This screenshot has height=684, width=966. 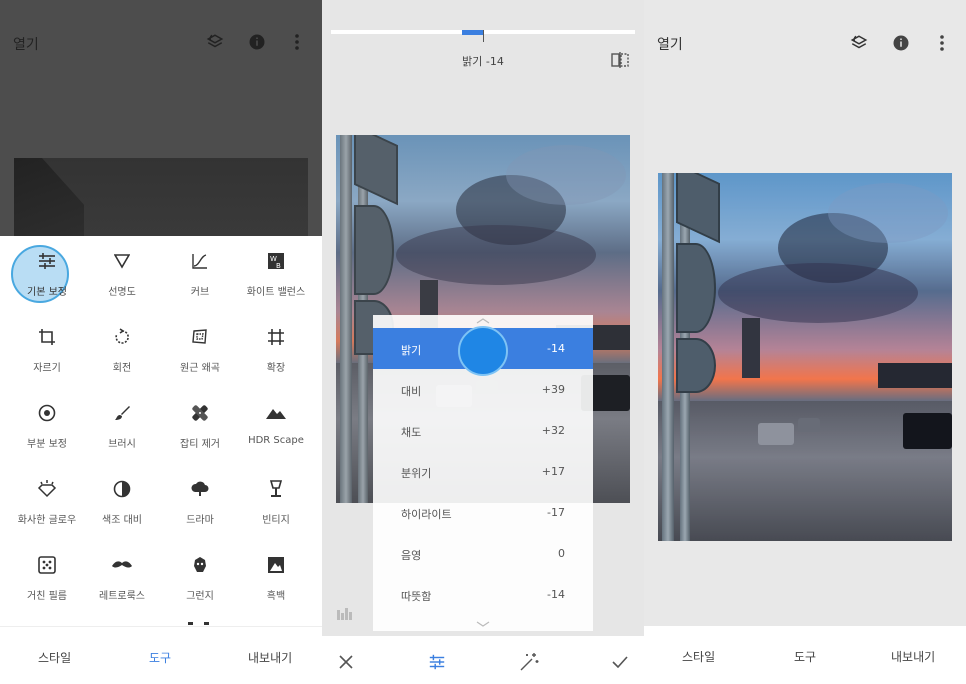 I want to click on tool-rotate: 회전, so click(x=122, y=349).